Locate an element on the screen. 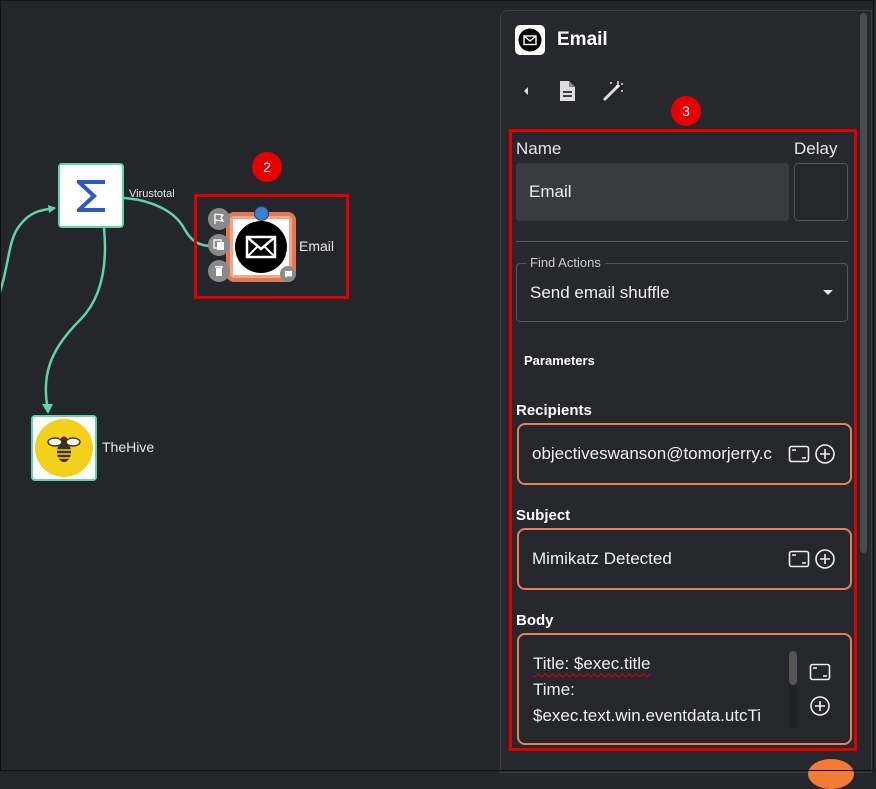 The width and height of the screenshot is (876, 789). body-label: Body is located at coordinates (535, 620).